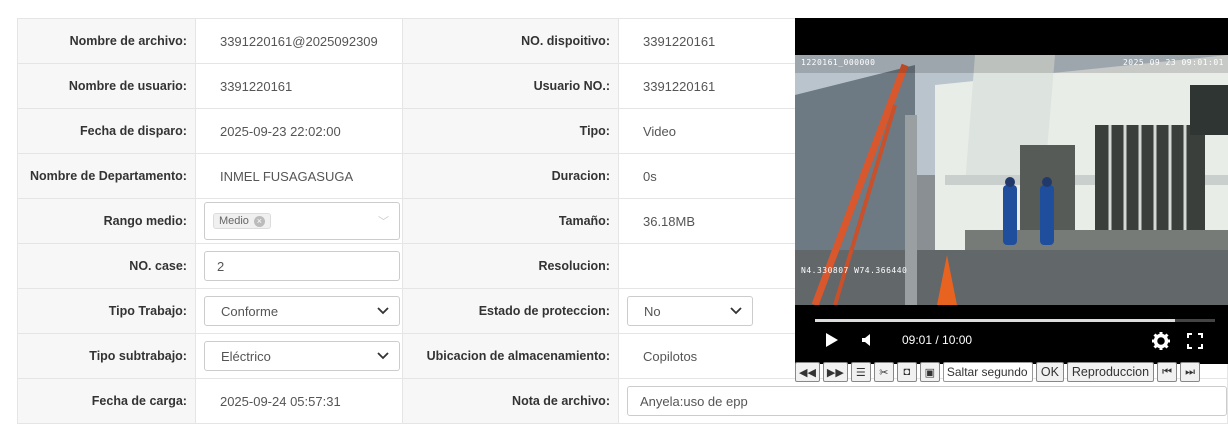 This screenshot has height=433, width=1228. I want to click on scissors-icon: ✂, so click(884, 372).